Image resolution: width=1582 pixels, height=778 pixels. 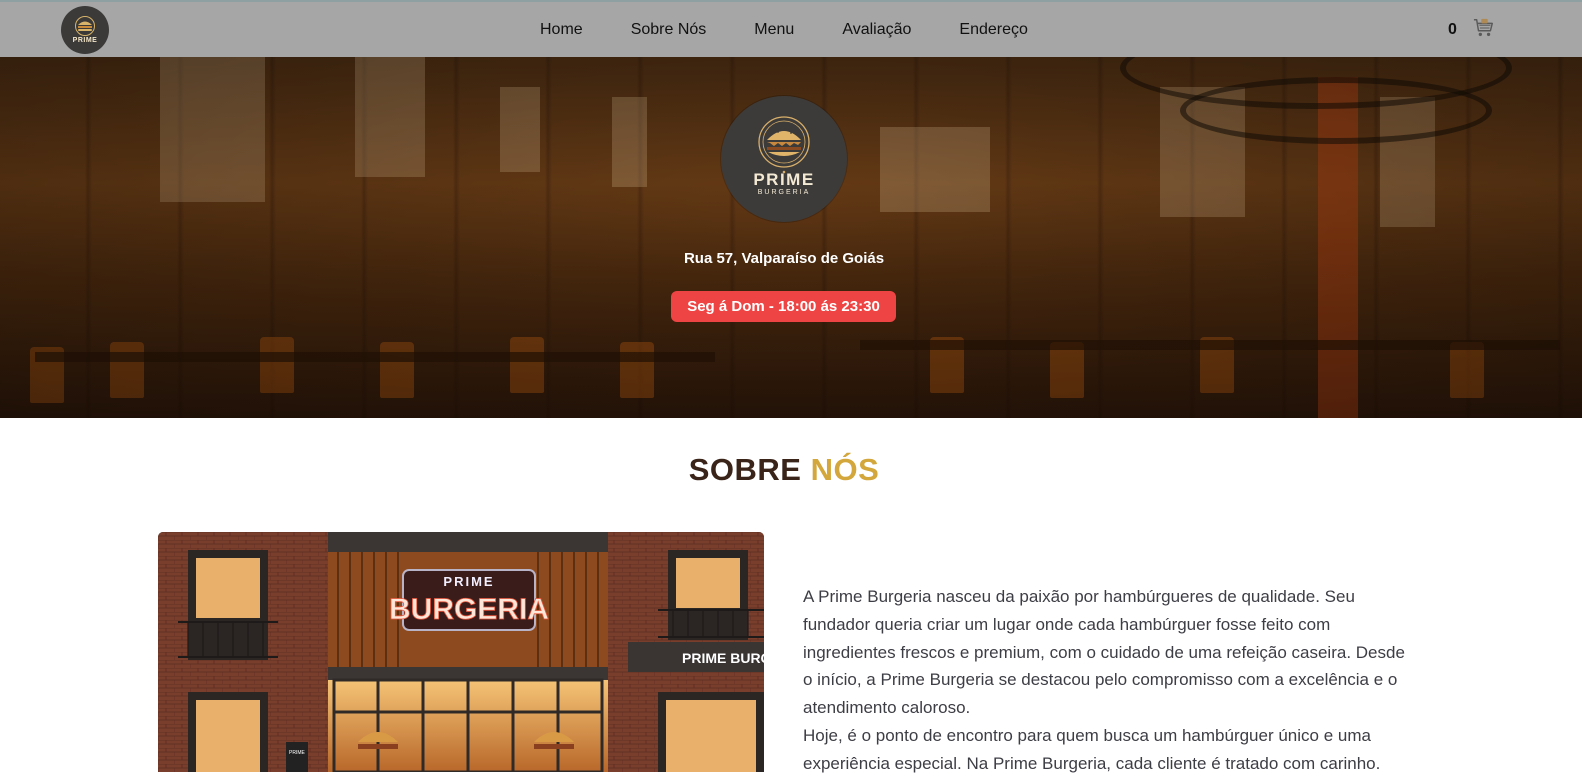 What do you see at coordinates (784, 145) in the screenshot?
I see `burger-emblem-icon` at bounding box center [784, 145].